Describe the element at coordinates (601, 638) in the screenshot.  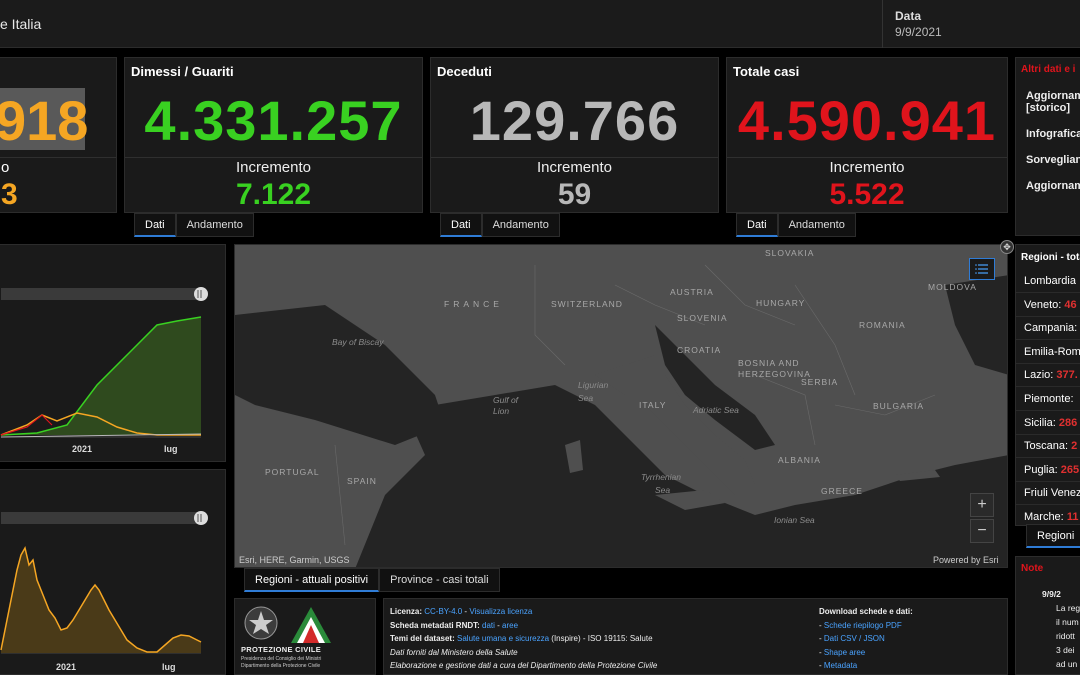
I see `temi-rest: (Inspire) - ISO 19115: Salute` at that location.